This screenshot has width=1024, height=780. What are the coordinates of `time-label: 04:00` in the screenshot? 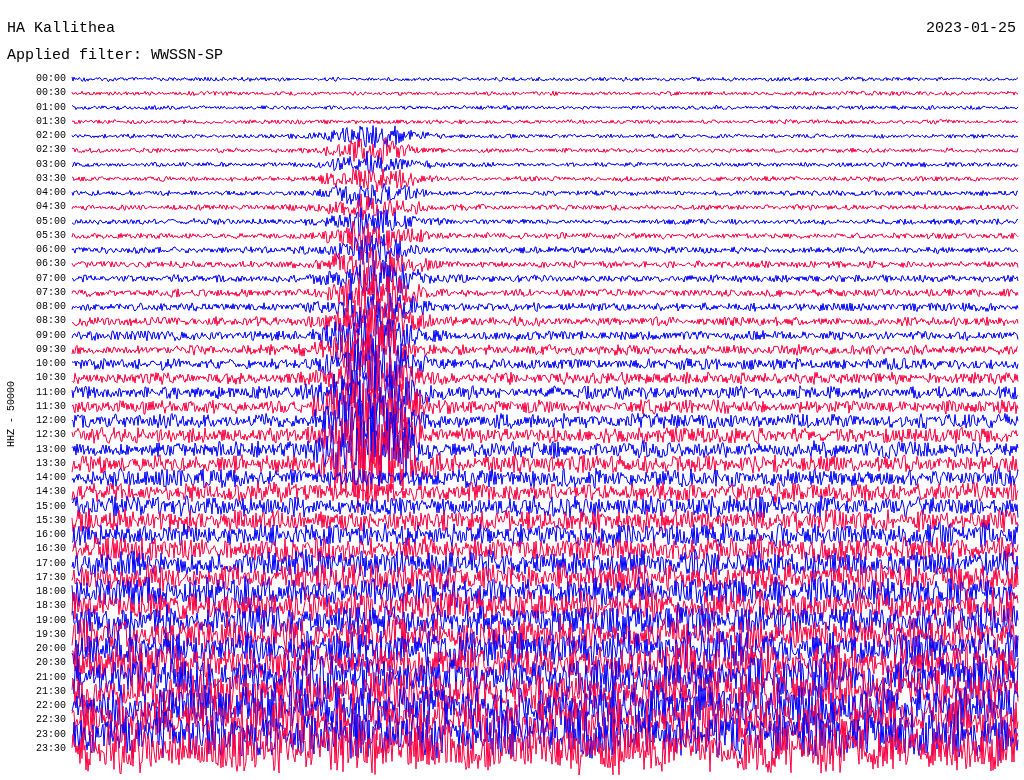 It's located at (51, 193).